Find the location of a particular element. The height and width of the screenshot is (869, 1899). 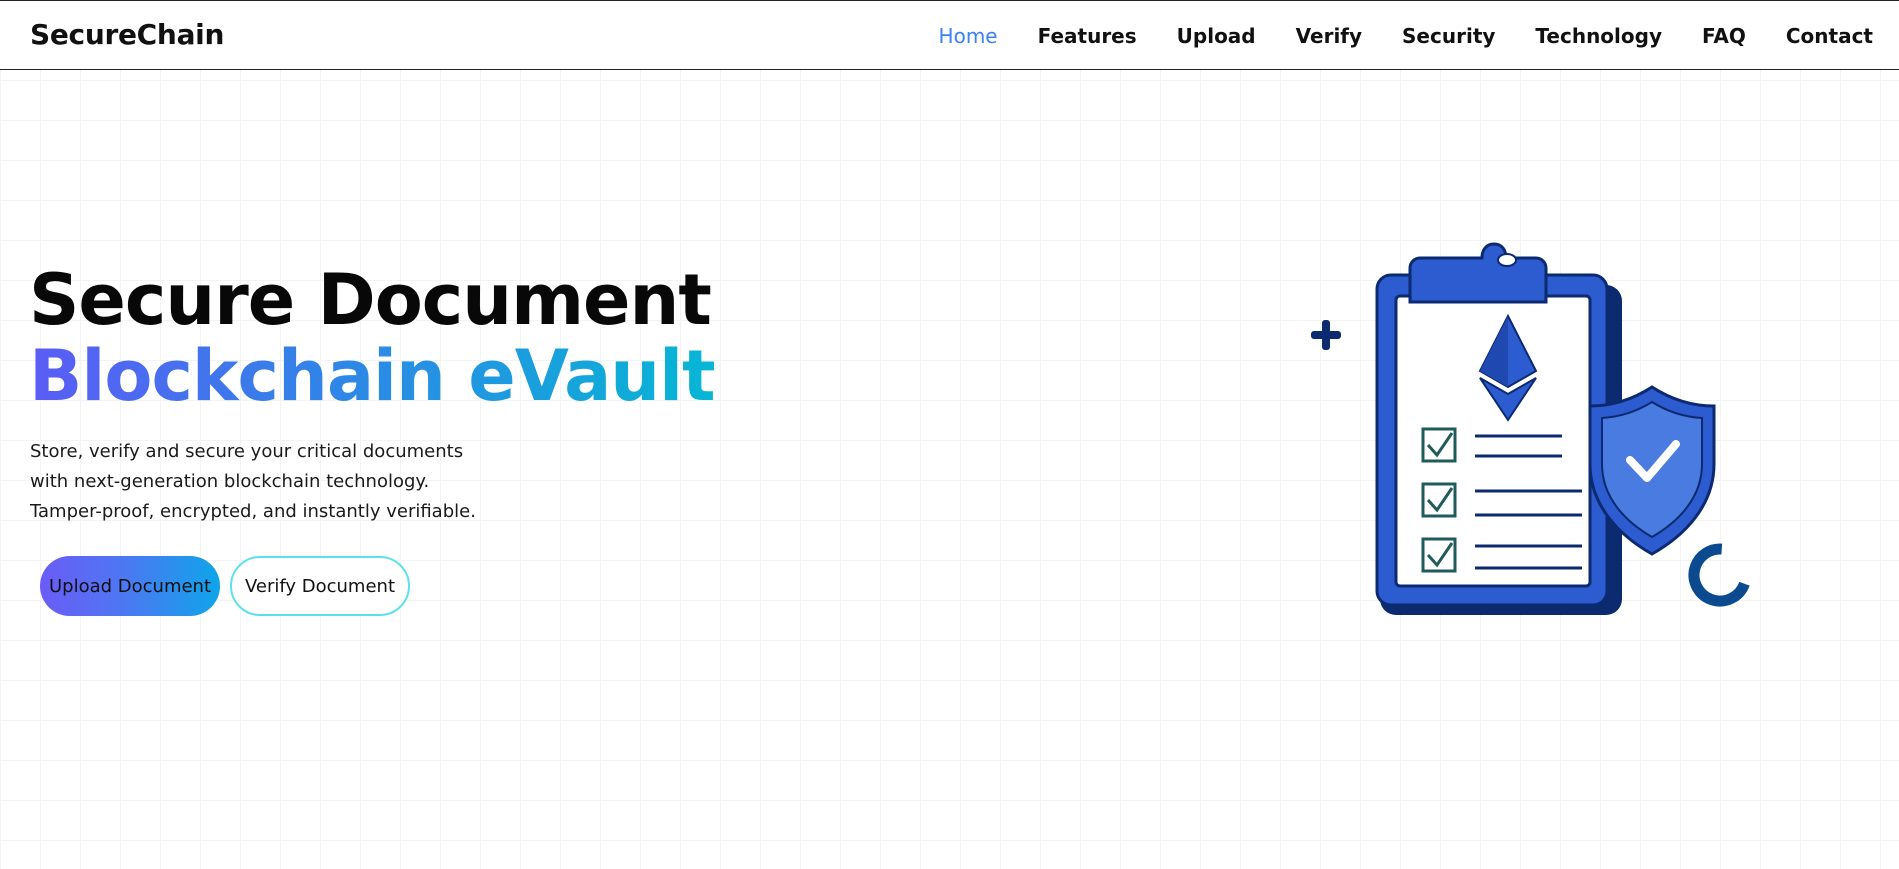

nav-link-contact: Contact is located at coordinates (1829, 36).